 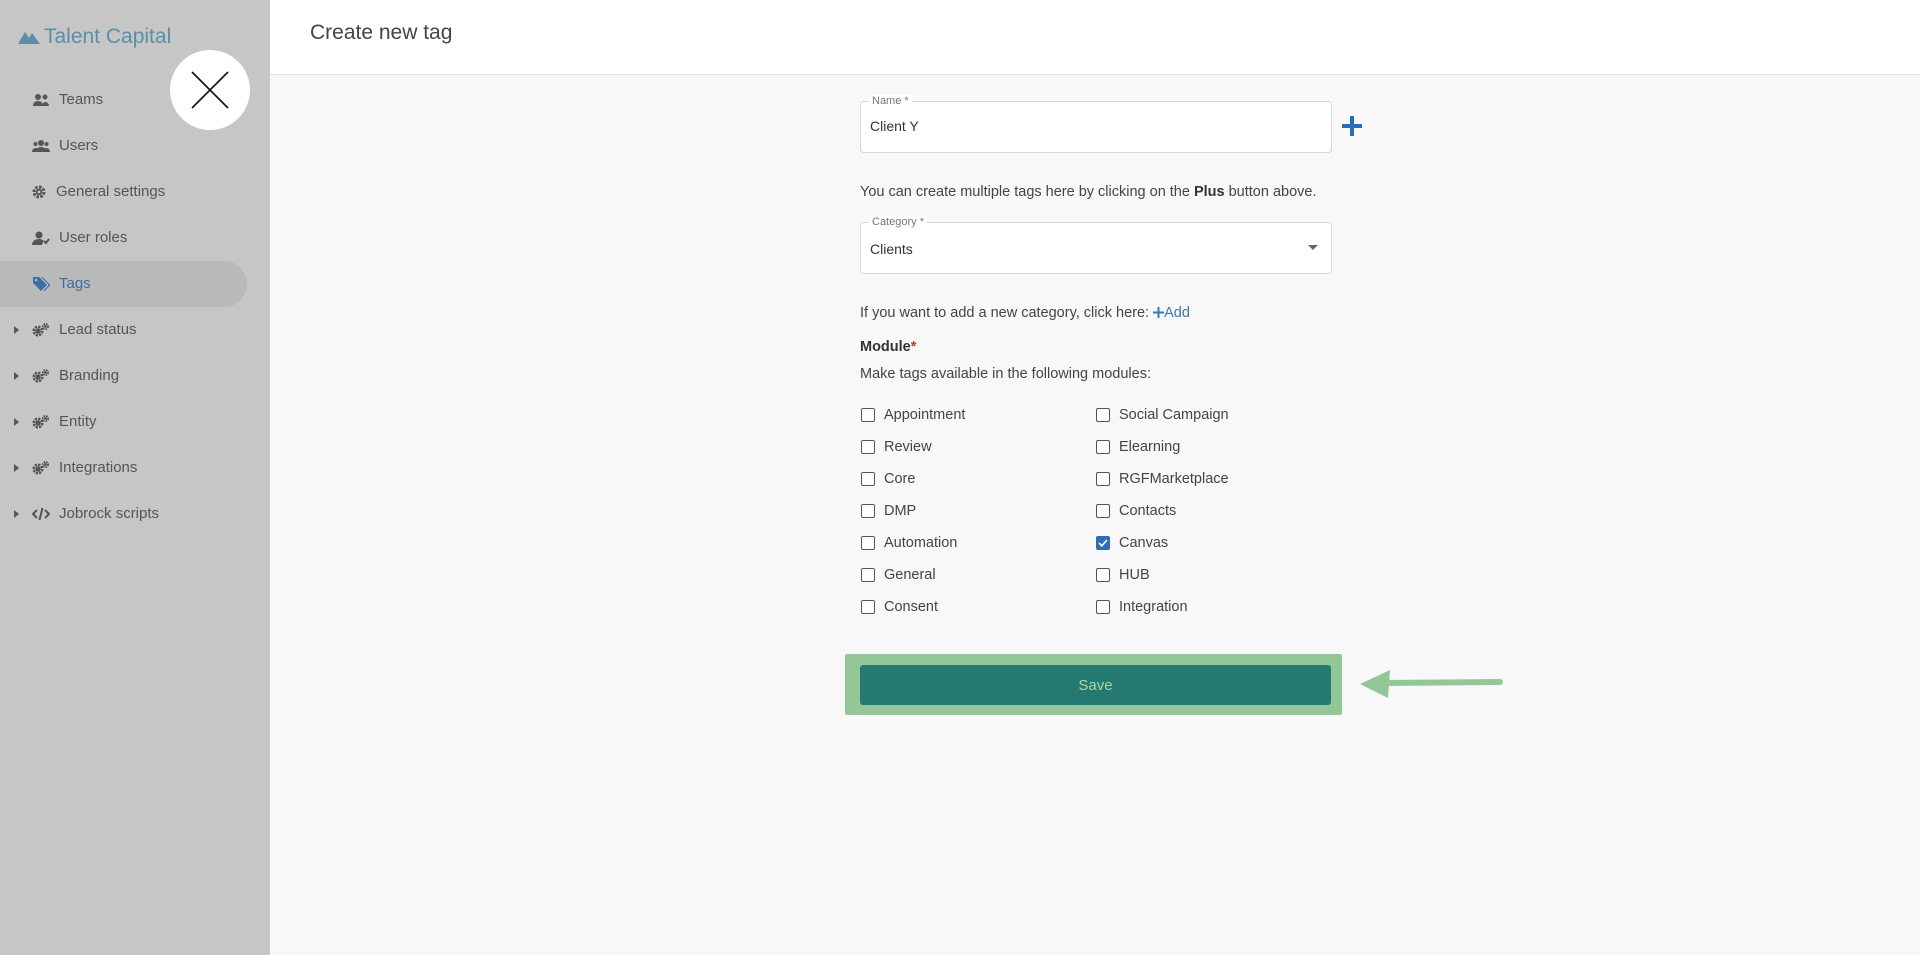 What do you see at coordinates (1132, 543) in the screenshot?
I see `module-checkbox-canvas: Canvas` at bounding box center [1132, 543].